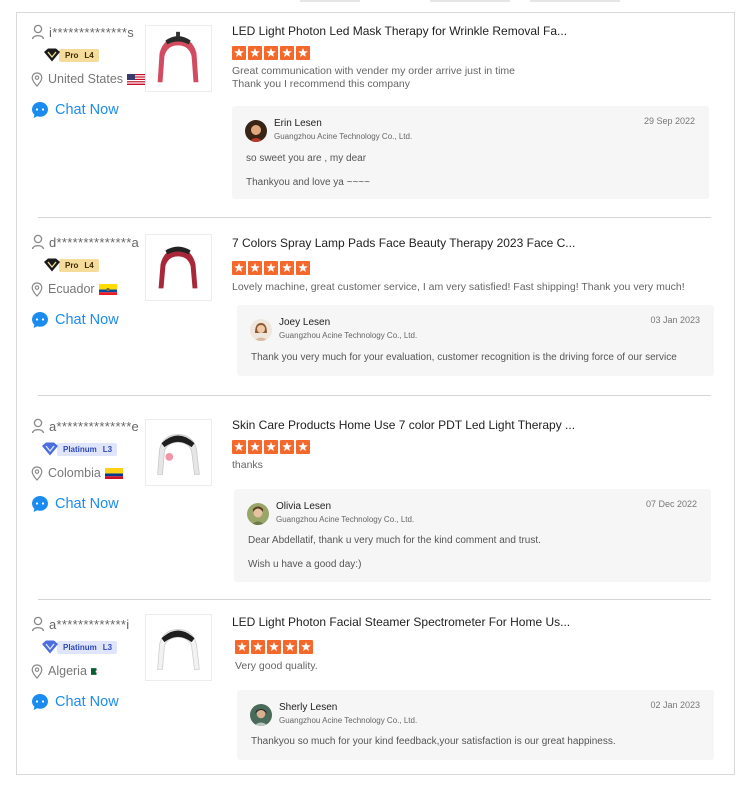  I want to click on algeria-flag-icon, so click(96, 671).